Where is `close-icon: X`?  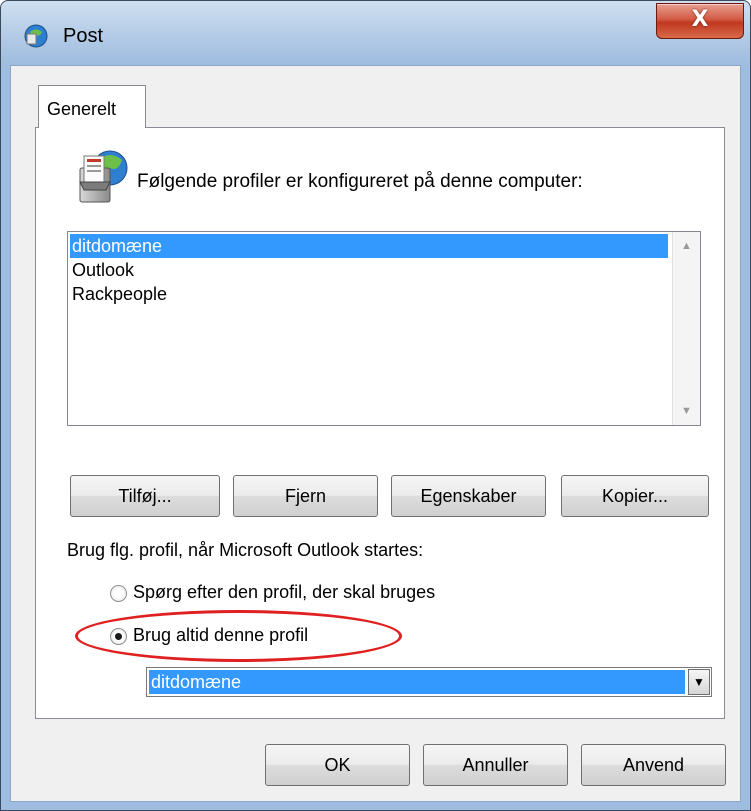
close-icon: X is located at coordinates (700, 19).